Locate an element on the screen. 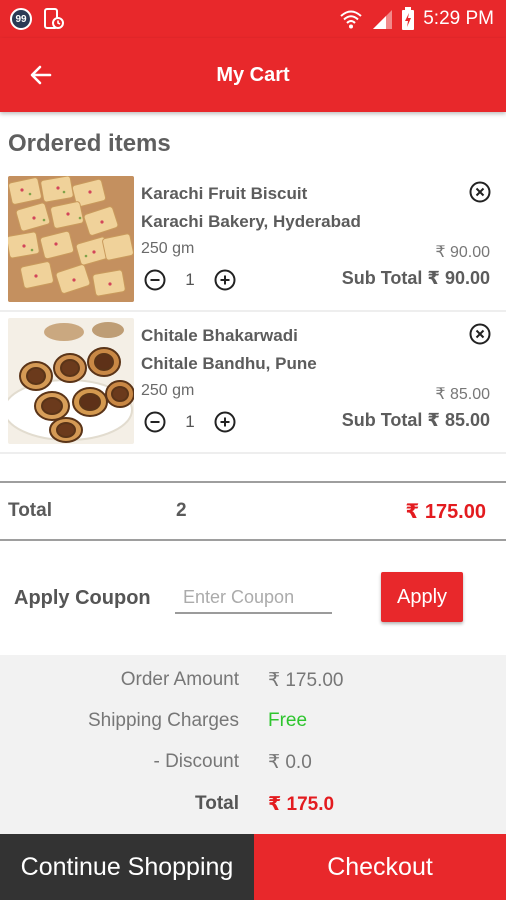 The image size is (506, 900). status-time: 5:29 PM is located at coordinates (458, 18).